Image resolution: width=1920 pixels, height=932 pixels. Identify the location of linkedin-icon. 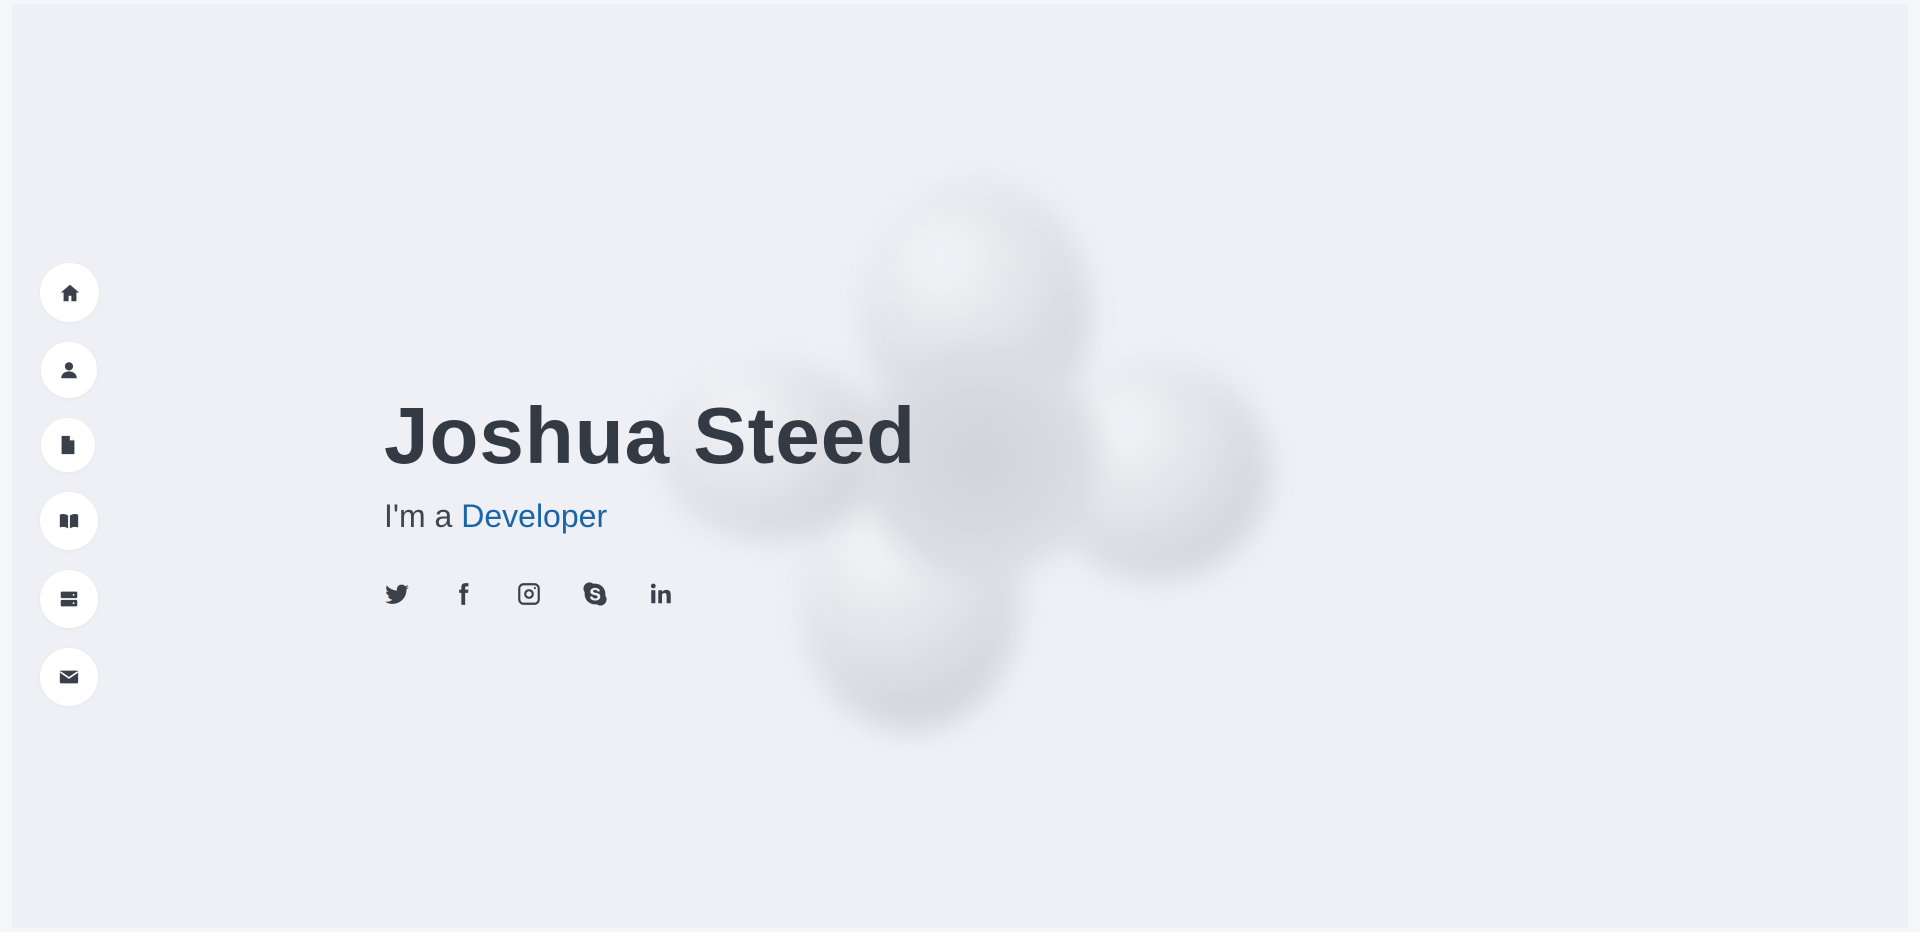
(660, 593).